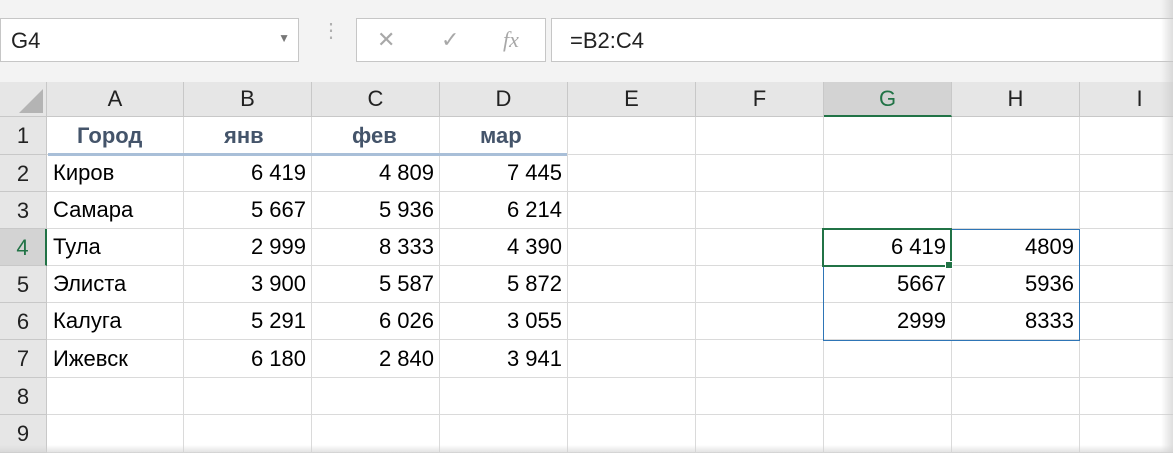 The image size is (1173, 453). What do you see at coordinates (1016, 210) in the screenshot?
I see `cell-h3` at bounding box center [1016, 210].